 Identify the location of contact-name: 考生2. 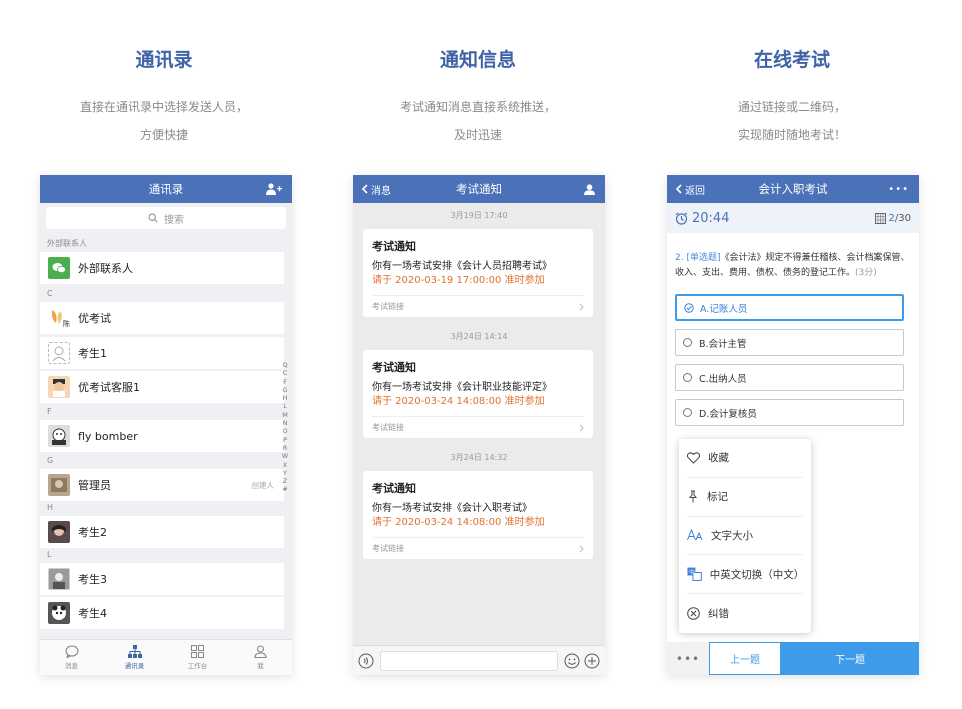
(92, 532).